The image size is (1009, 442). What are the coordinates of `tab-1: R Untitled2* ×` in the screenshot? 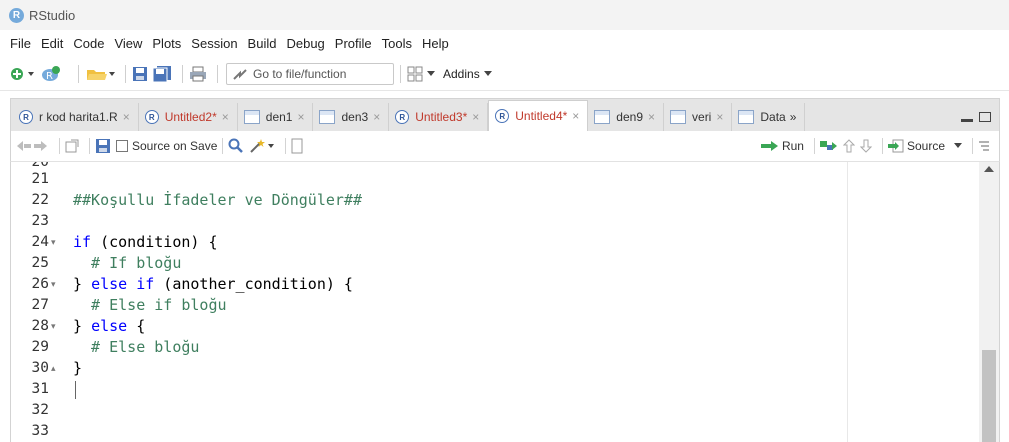 It's located at (188, 117).